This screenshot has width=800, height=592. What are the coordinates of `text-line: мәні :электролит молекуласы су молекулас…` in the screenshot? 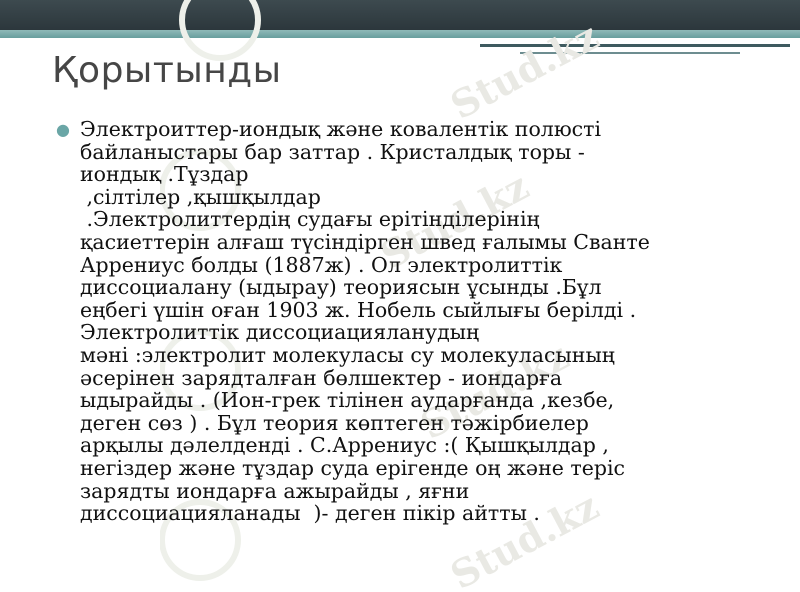 It's located at (347, 354).